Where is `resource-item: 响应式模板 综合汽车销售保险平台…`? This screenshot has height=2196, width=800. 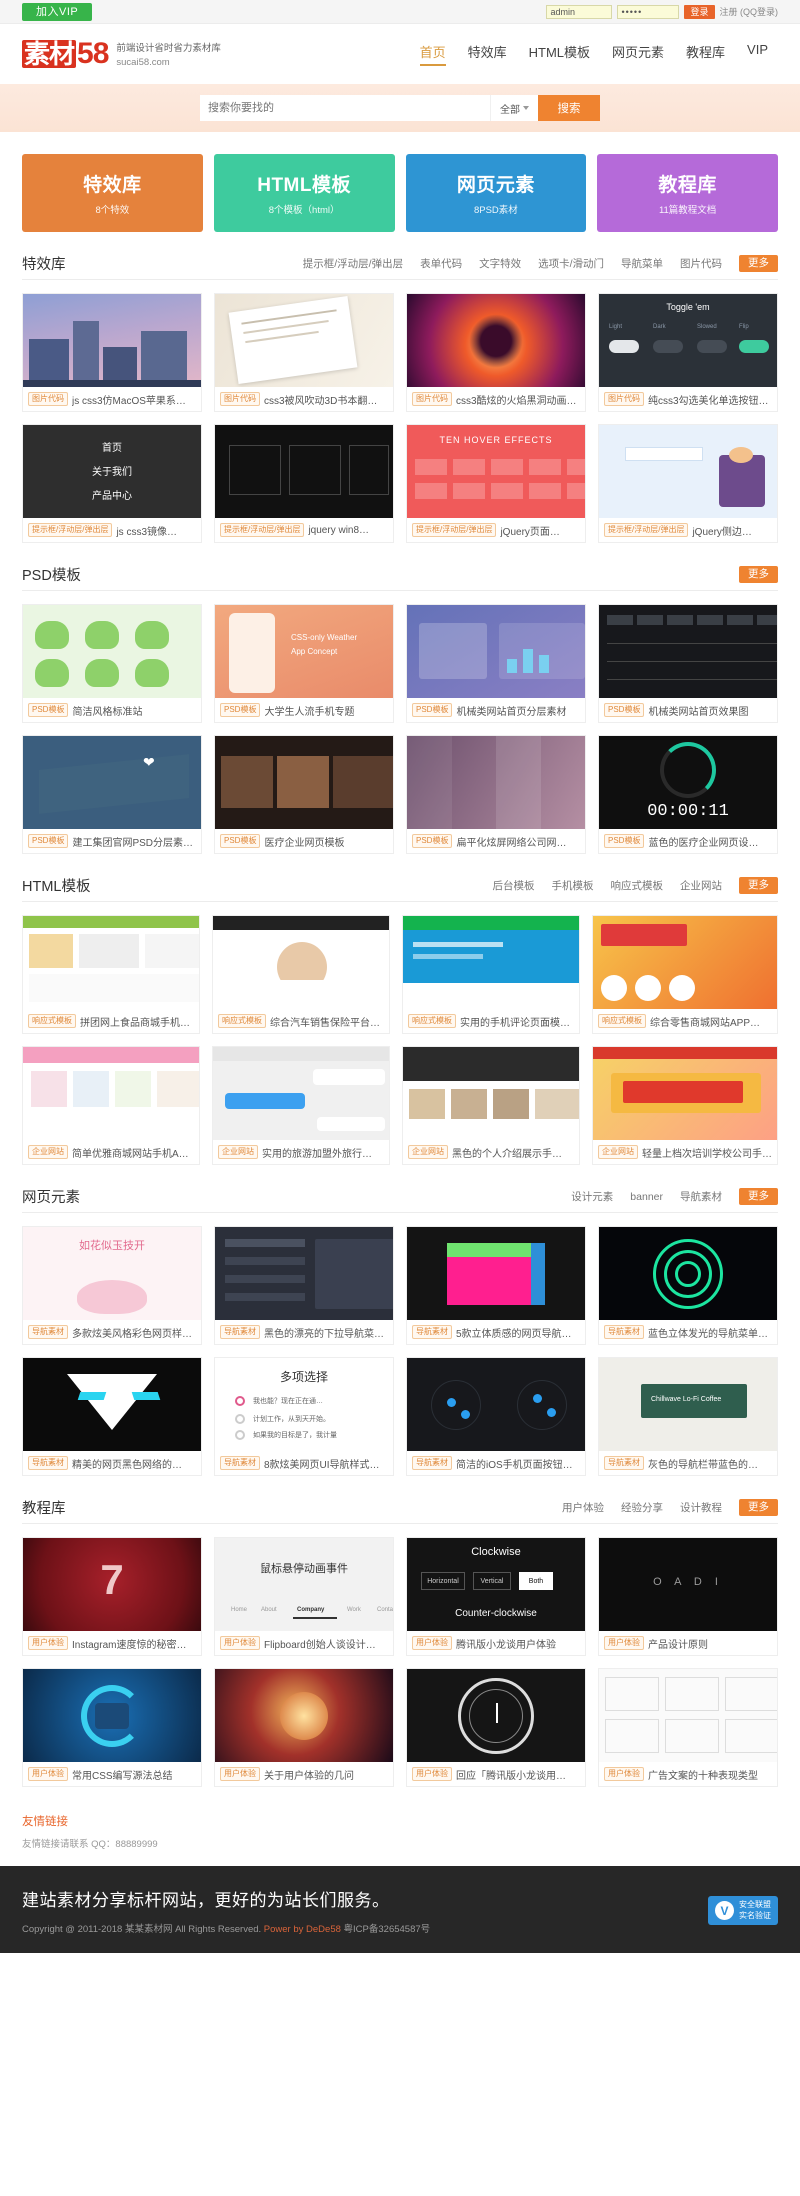
resource-item: 响应式模板 综合汽车销售保险平台… is located at coordinates (301, 974).